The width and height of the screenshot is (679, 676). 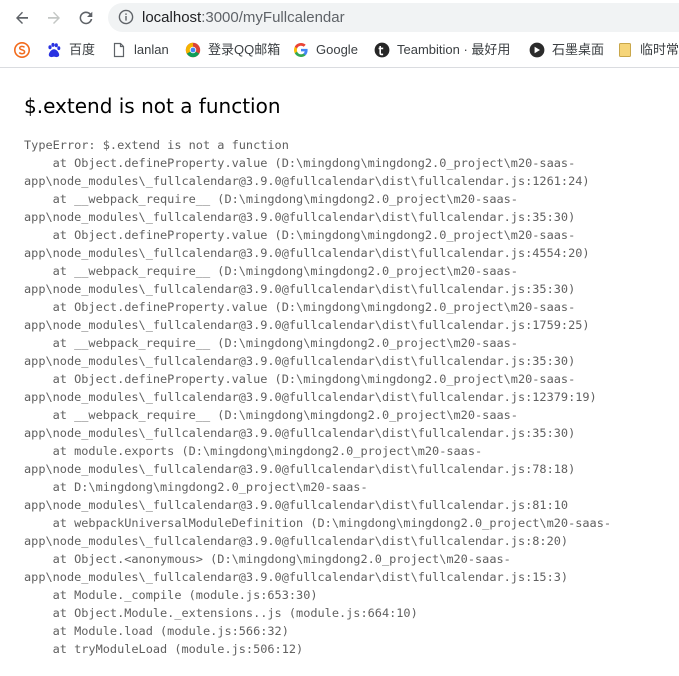 I want to click on url-host: localhost, so click(x=172, y=17).